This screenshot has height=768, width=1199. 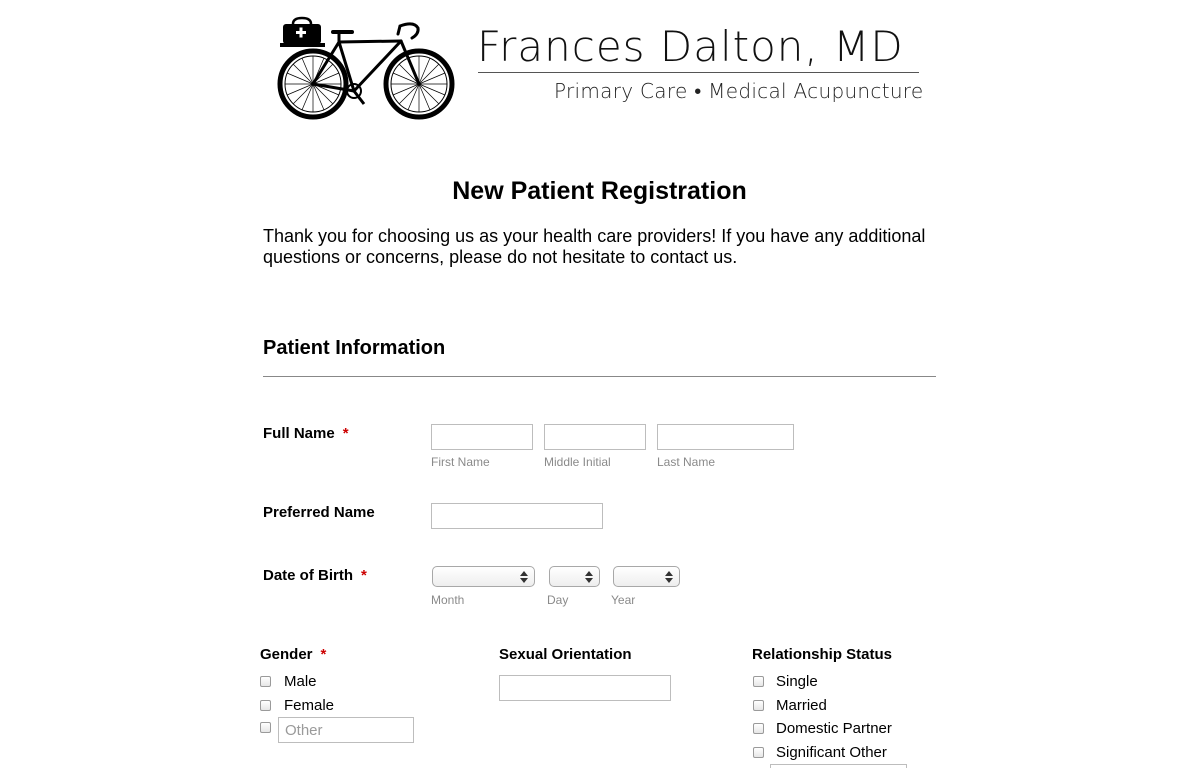 I want to click on dob-day-select, so click(x=574, y=576).